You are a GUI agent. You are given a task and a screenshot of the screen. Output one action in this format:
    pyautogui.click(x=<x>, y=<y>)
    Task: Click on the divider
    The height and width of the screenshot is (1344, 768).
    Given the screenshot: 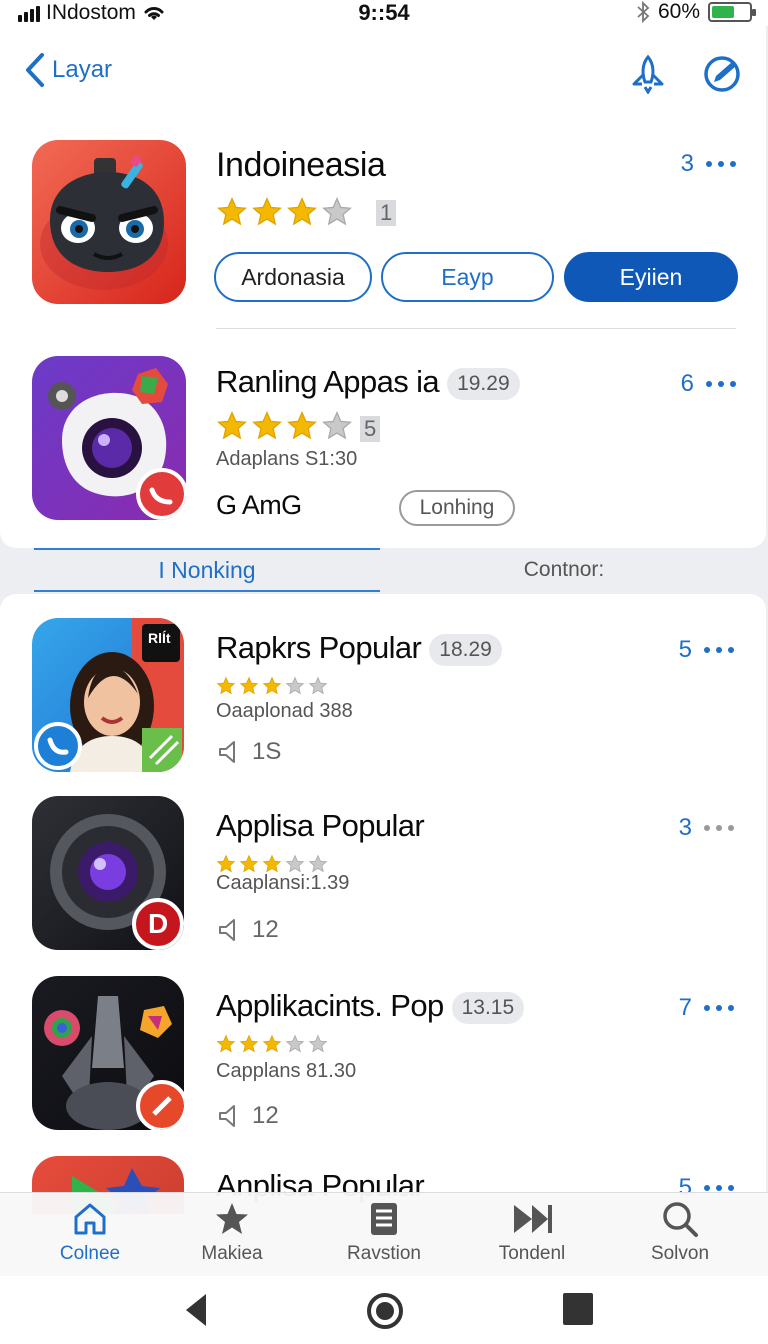 What is the action you would take?
    pyautogui.click(x=476, y=328)
    